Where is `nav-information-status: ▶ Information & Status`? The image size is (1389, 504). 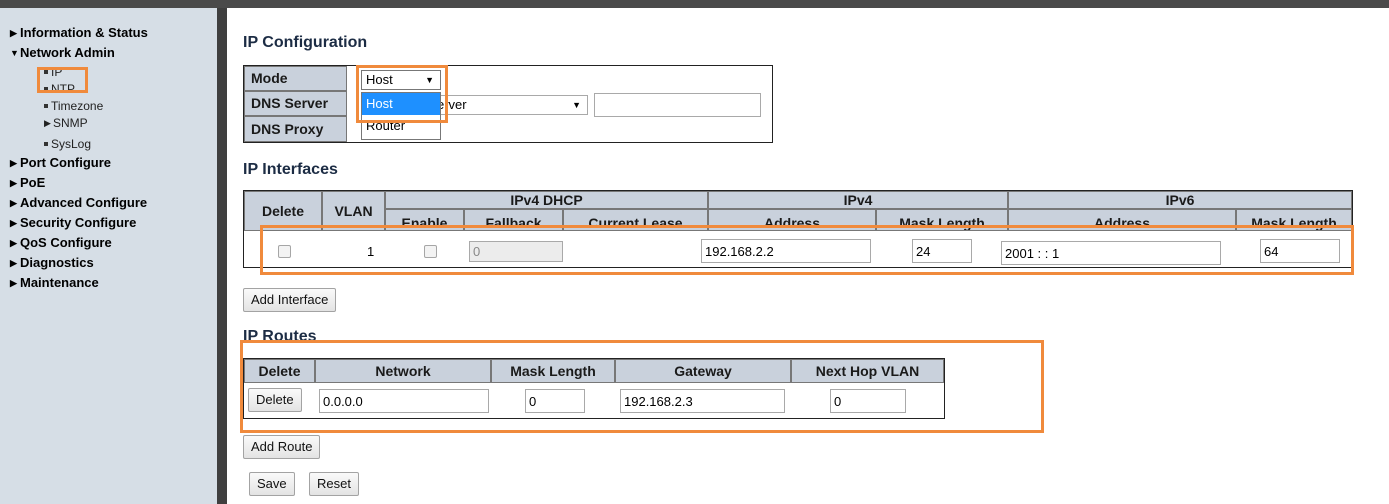 nav-information-status: ▶ Information & Status is located at coordinates (113, 33).